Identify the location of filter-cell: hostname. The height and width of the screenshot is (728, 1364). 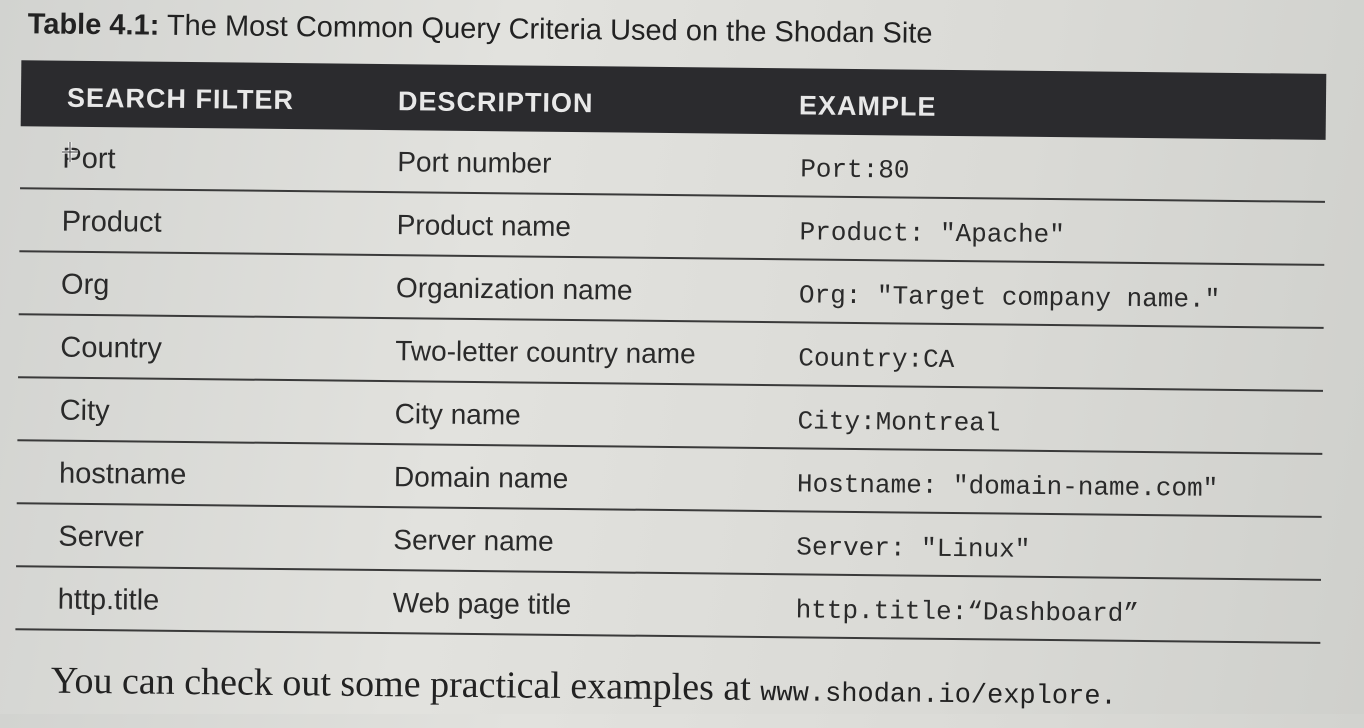
(122, 474).